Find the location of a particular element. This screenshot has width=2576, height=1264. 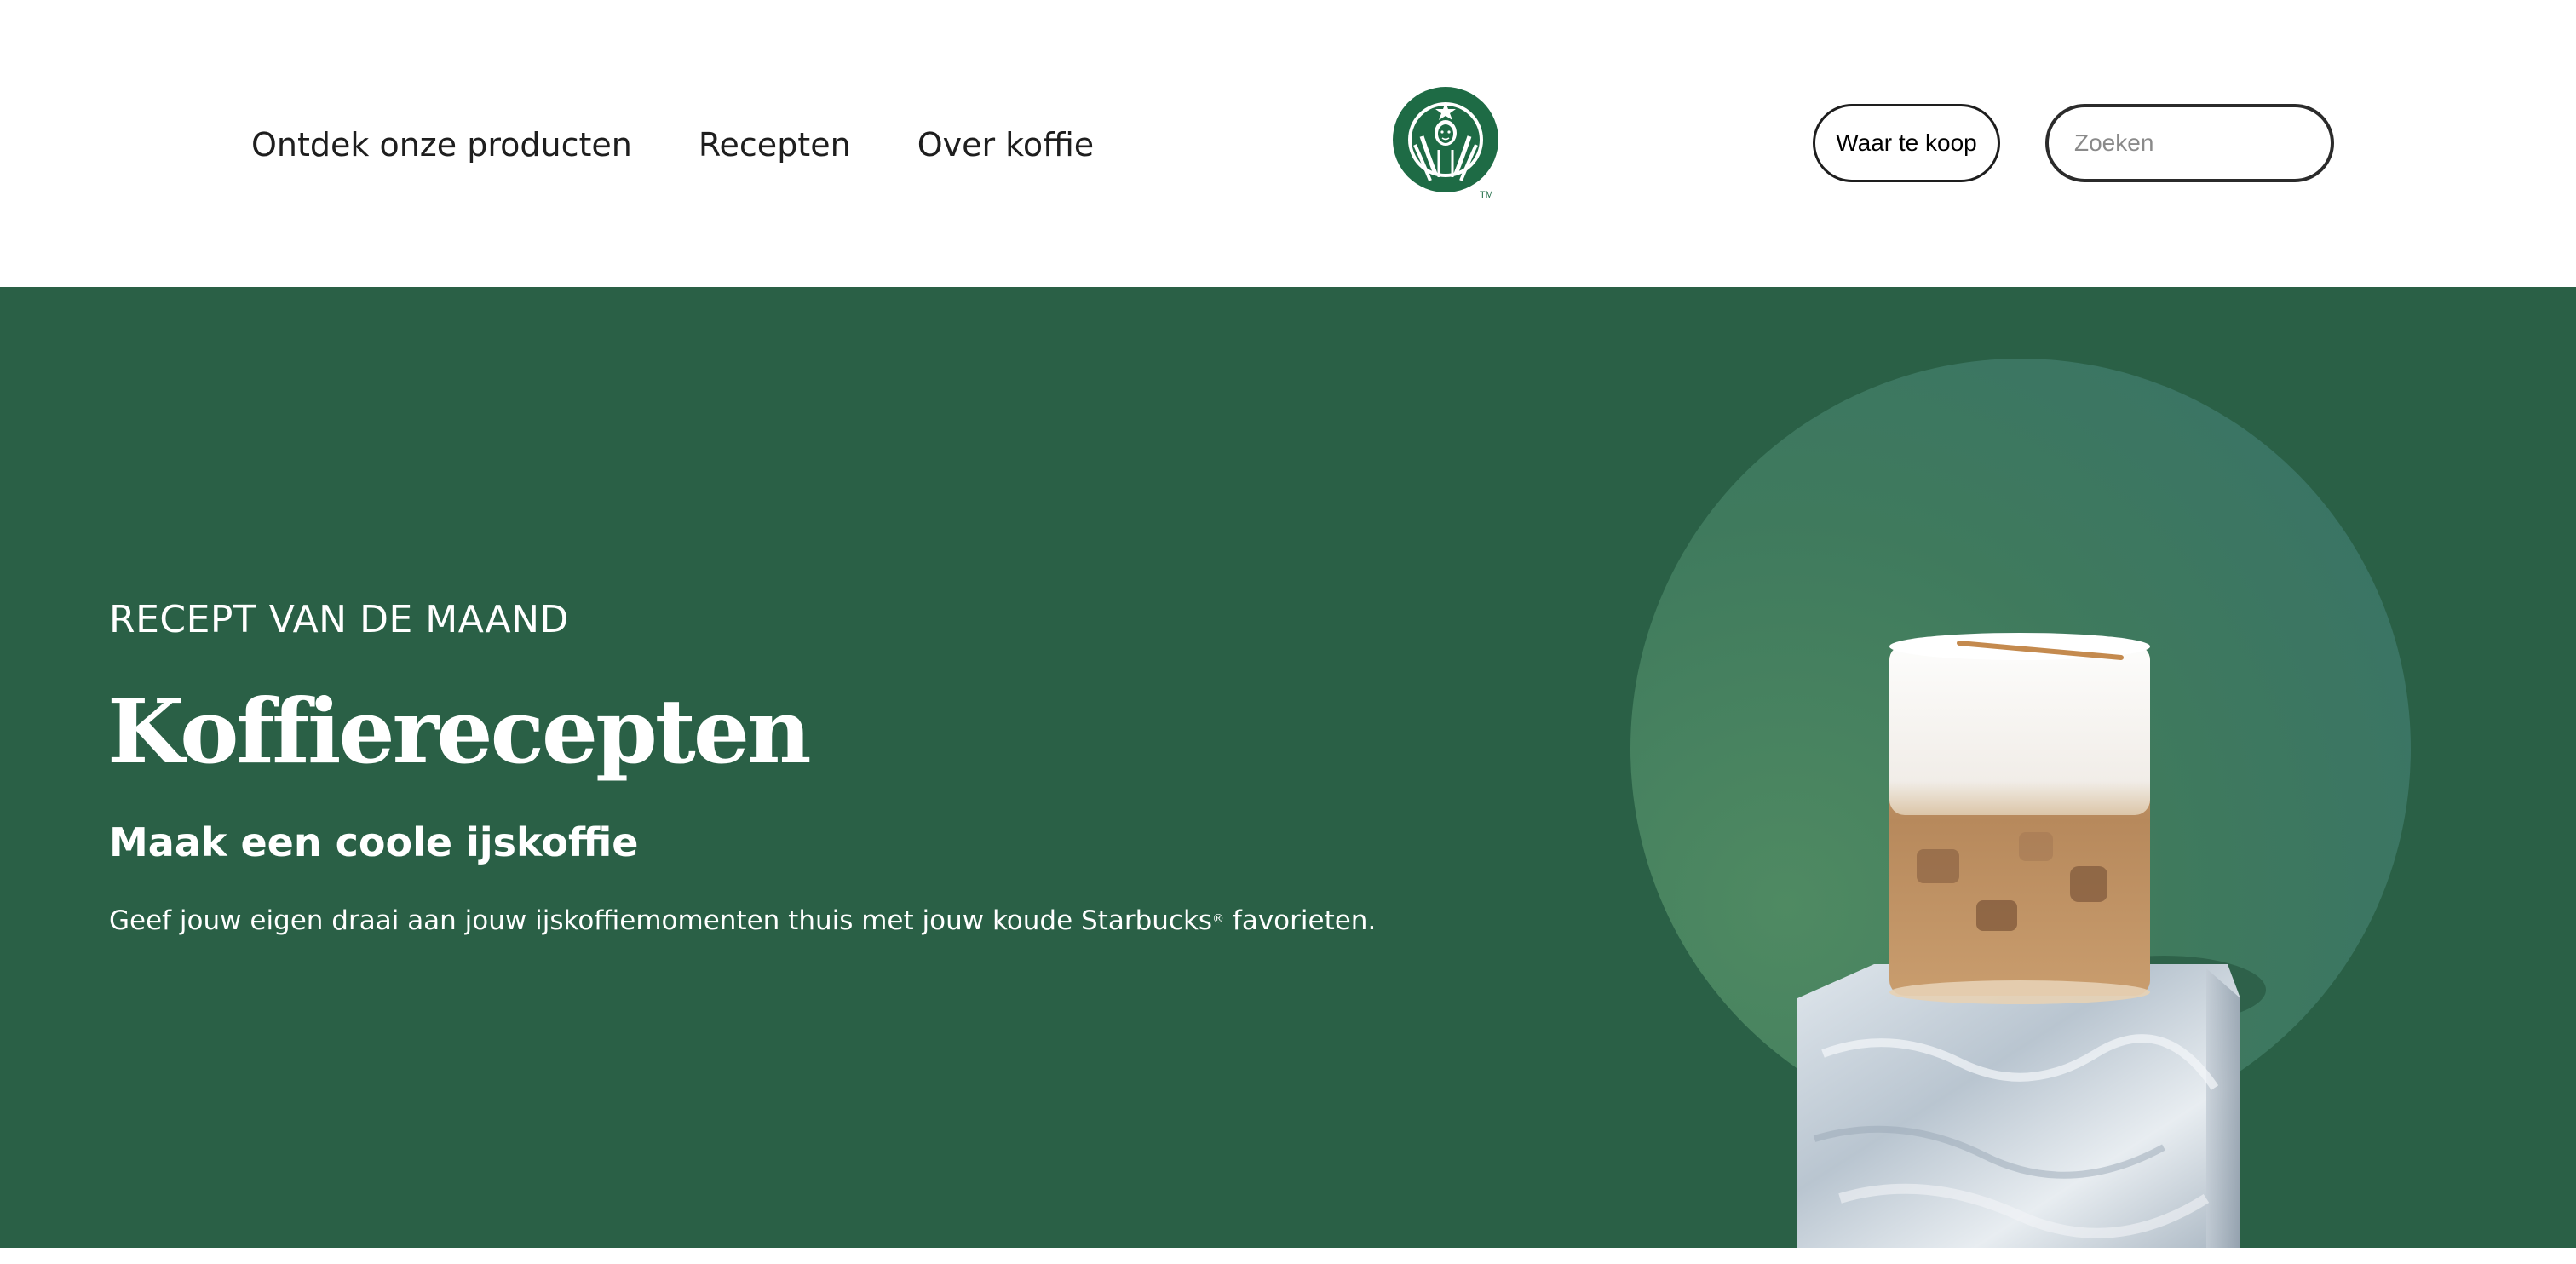

where-to-buy-button: Waar te koop is located at coordinates (1907, 143).